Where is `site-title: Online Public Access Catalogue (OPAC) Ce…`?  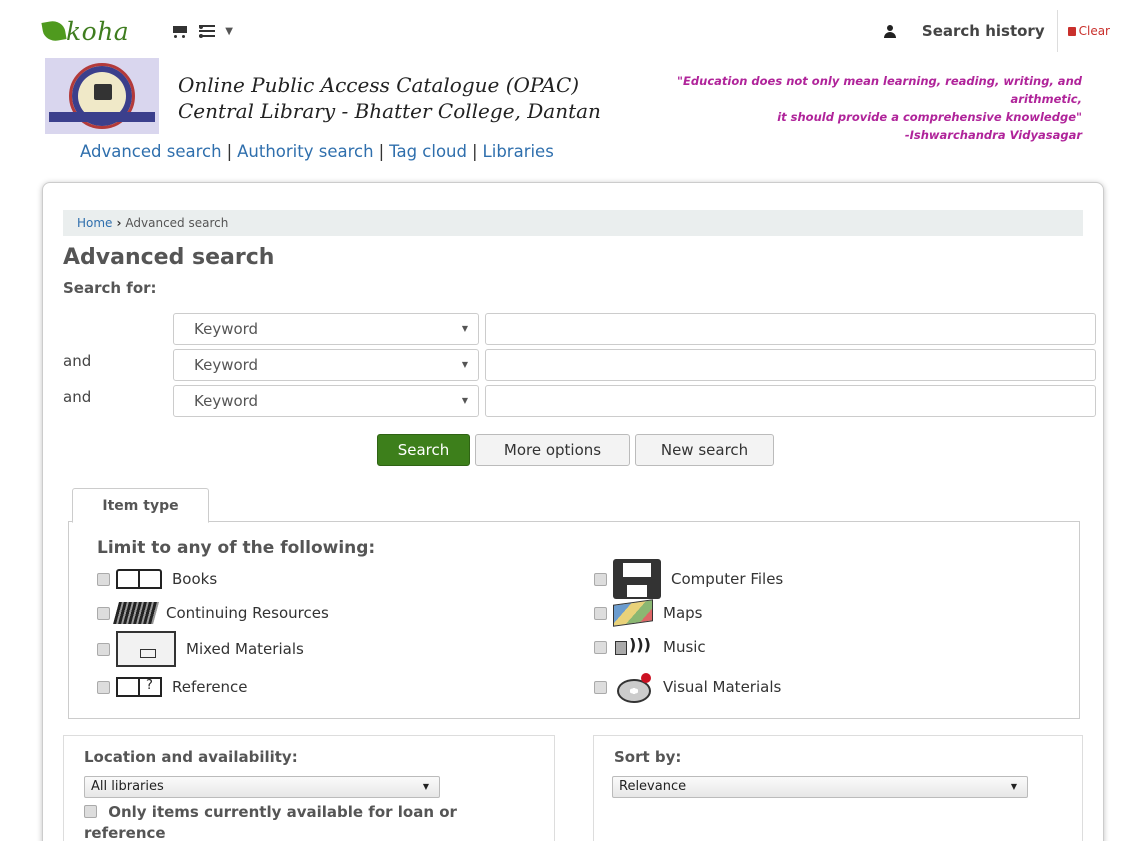
site-title: Online Public Access Catalogue (OPAC) Ce… is located at coordinates (389, 98).